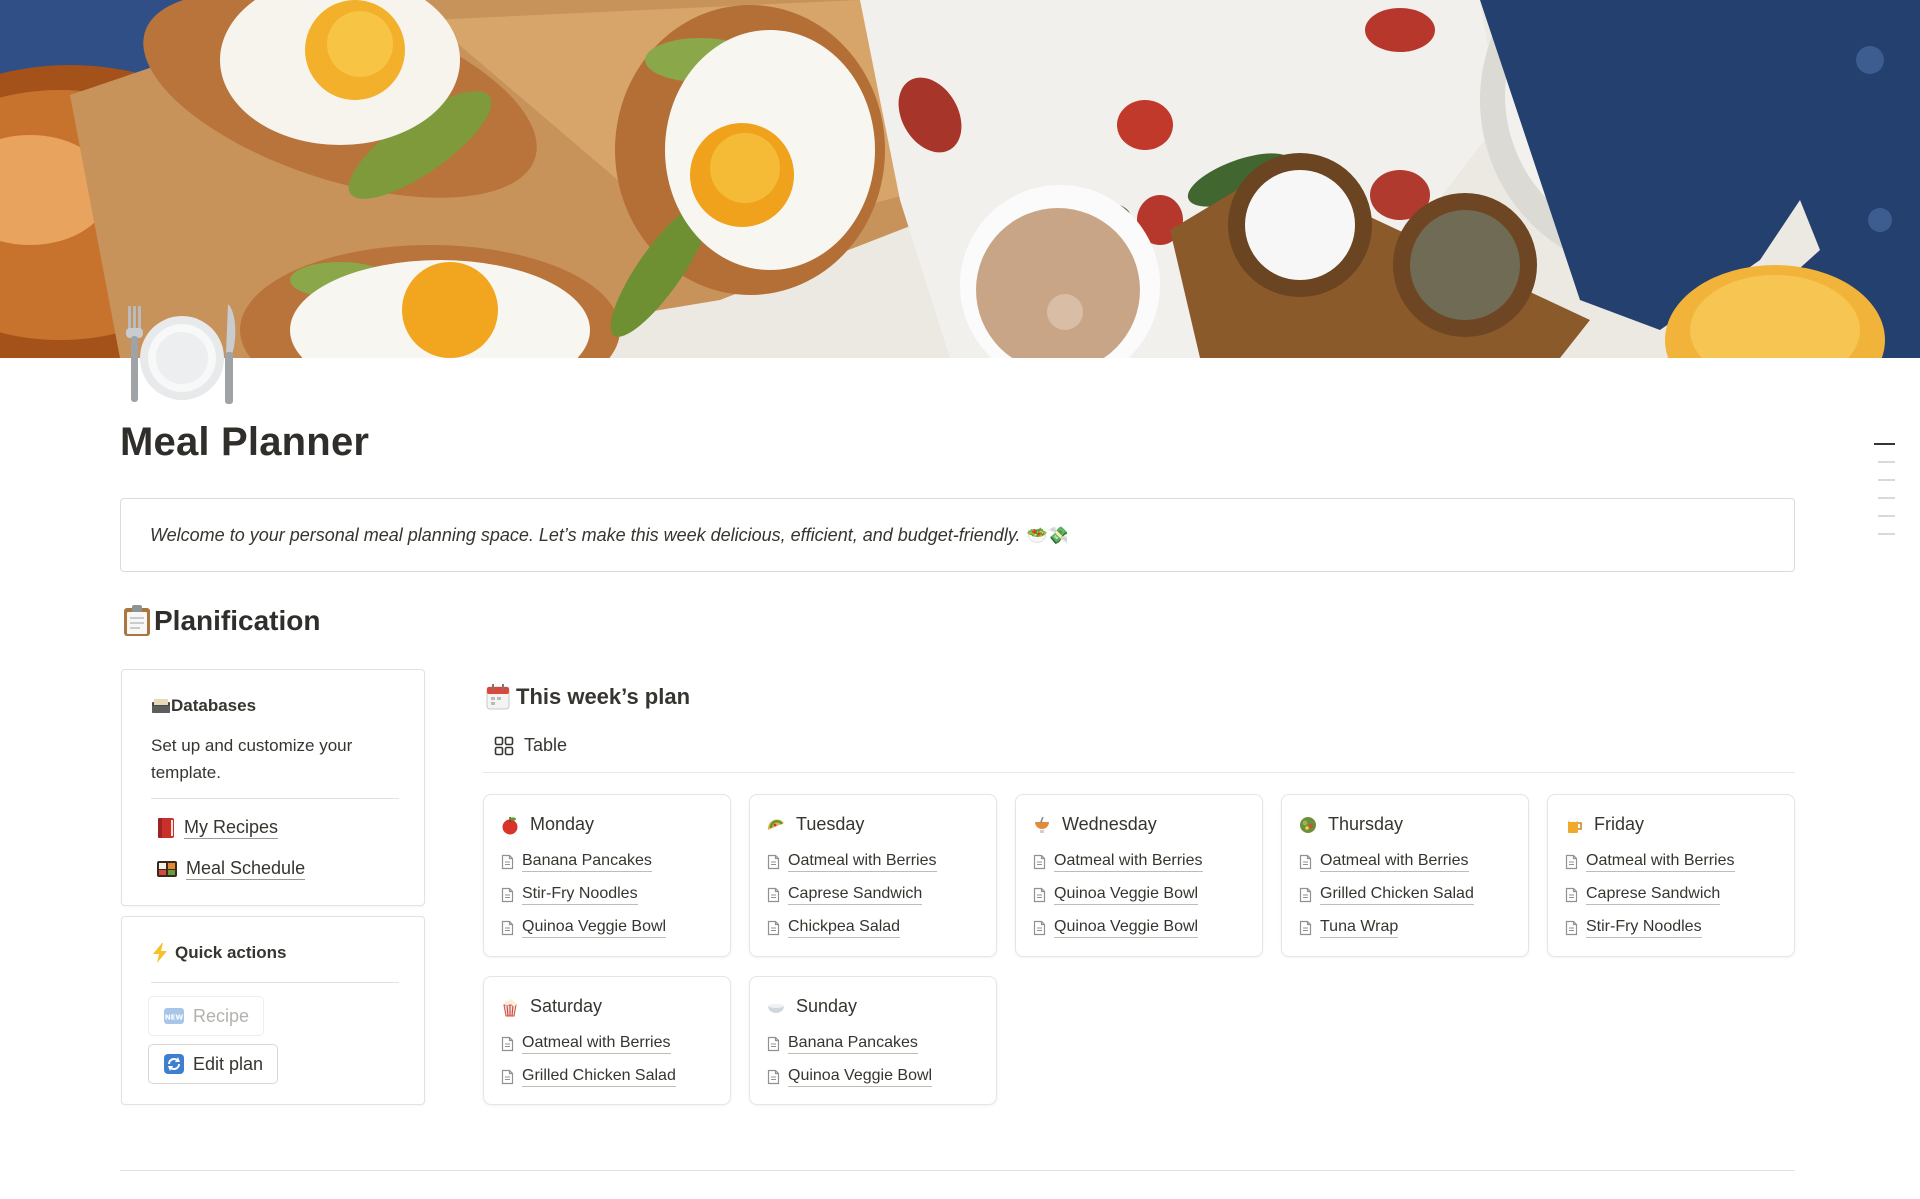 The width and height of the screenshot is (1920, 1199). Describe the element at coordinates (562, 824) in the screenshot. I see `day-name: Monday` at that location.